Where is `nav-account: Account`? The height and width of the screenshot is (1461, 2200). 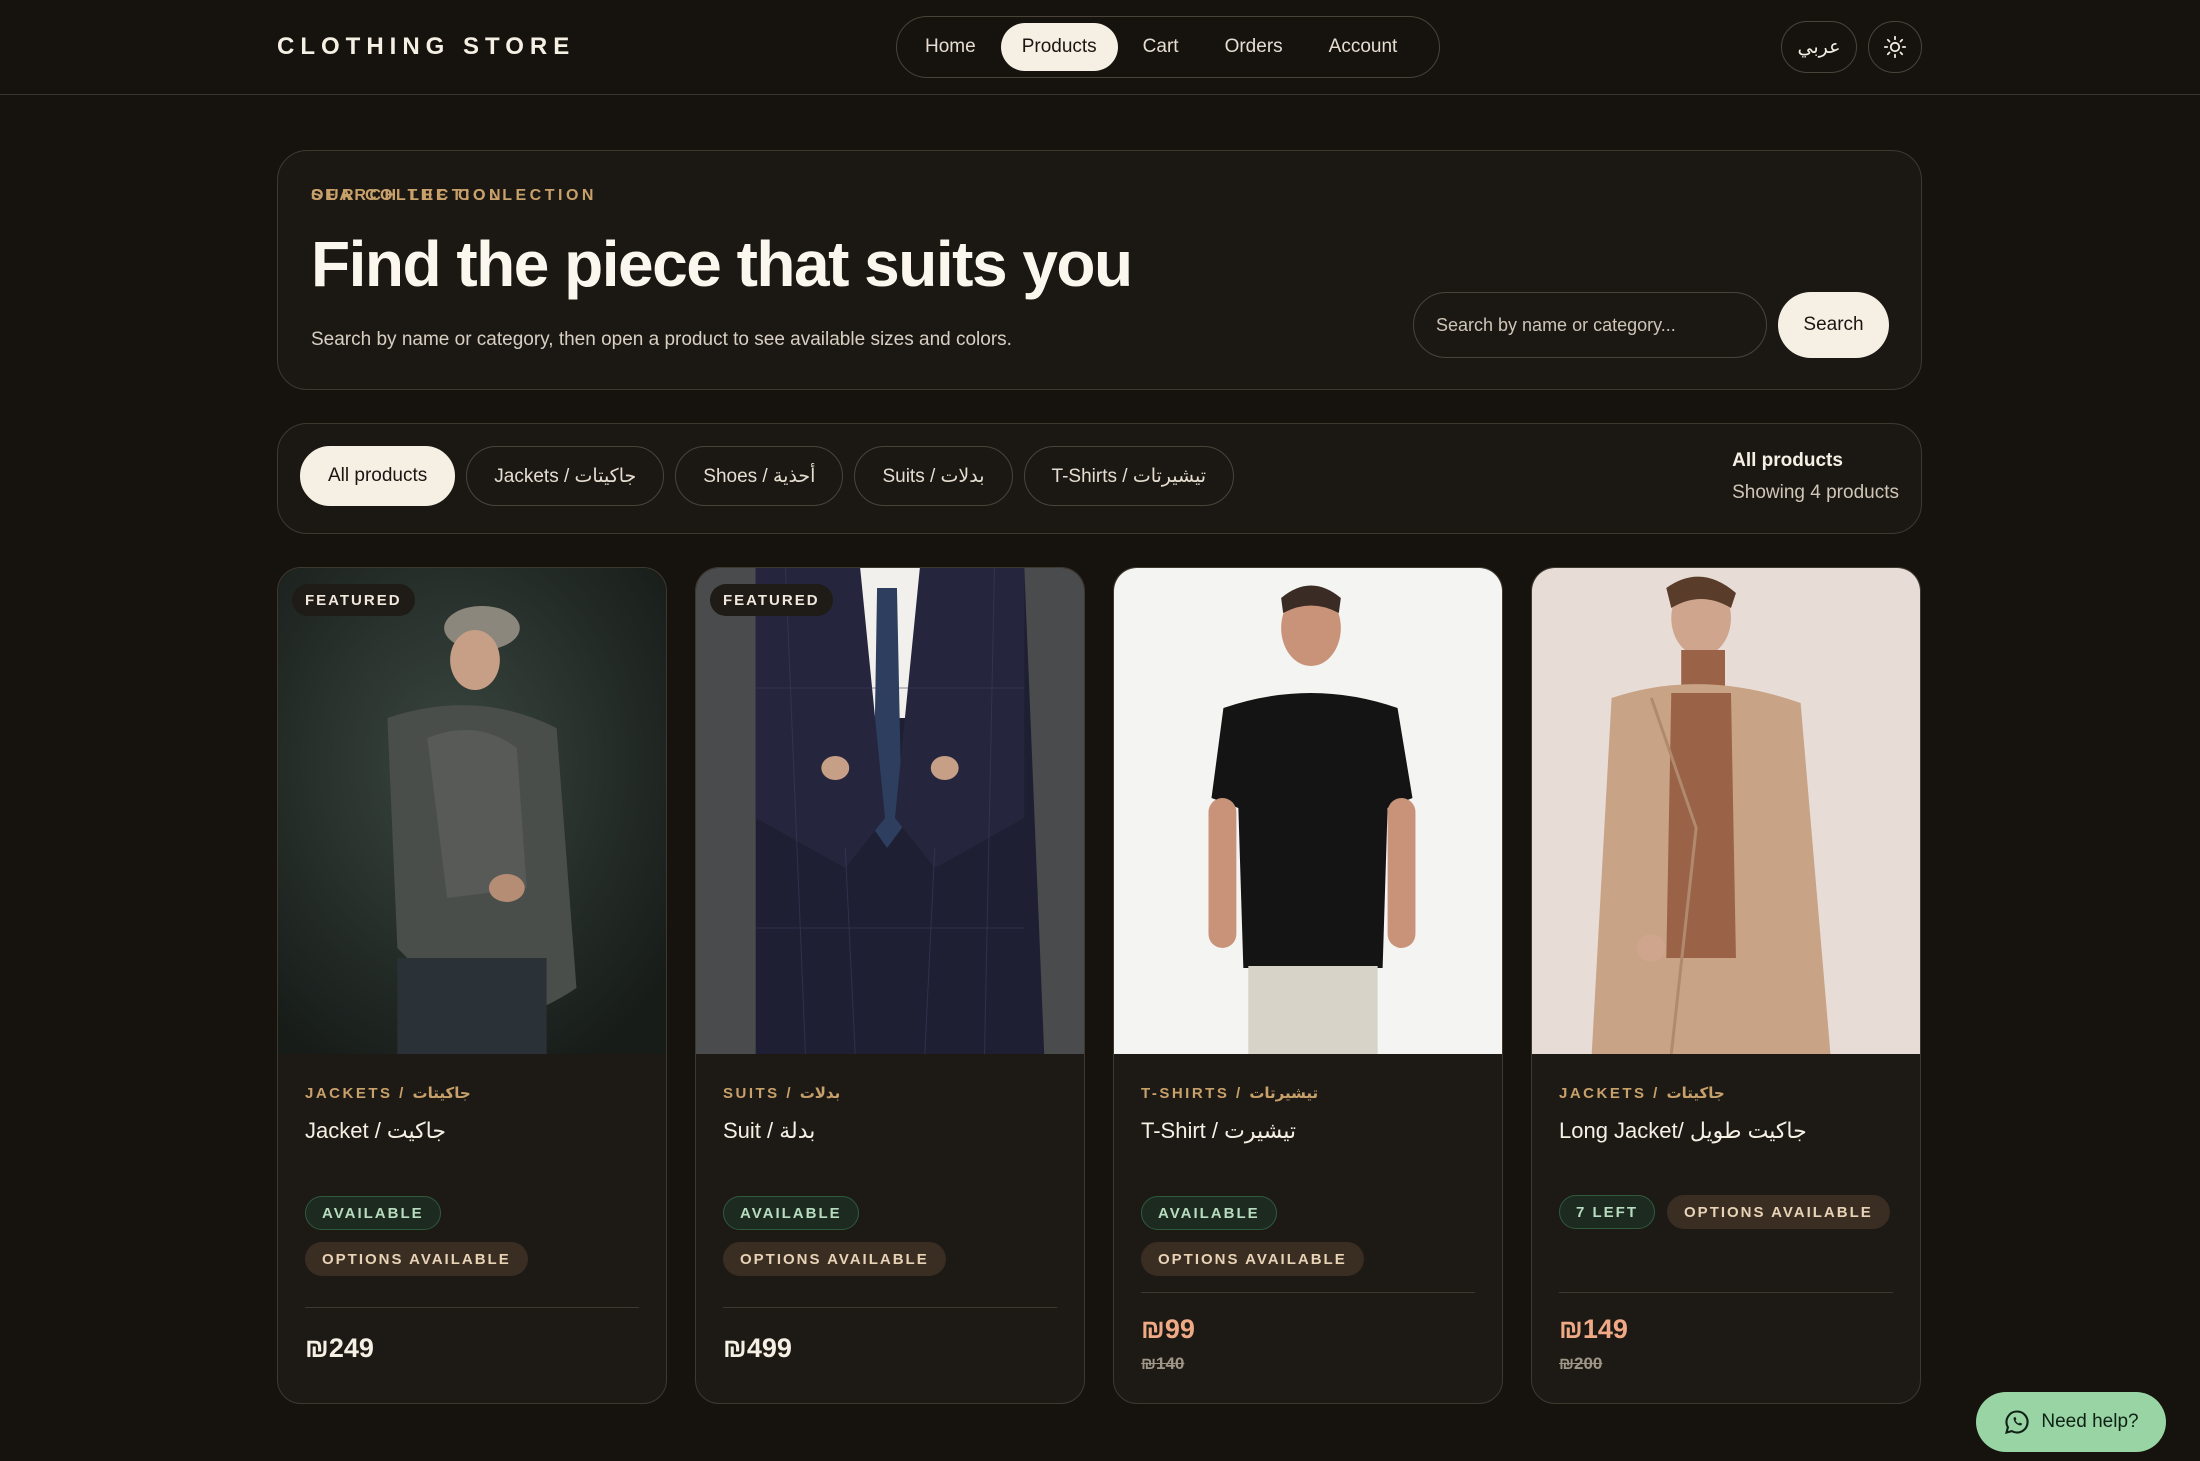 nav-account: Account is located at coordinates (1363, 47).